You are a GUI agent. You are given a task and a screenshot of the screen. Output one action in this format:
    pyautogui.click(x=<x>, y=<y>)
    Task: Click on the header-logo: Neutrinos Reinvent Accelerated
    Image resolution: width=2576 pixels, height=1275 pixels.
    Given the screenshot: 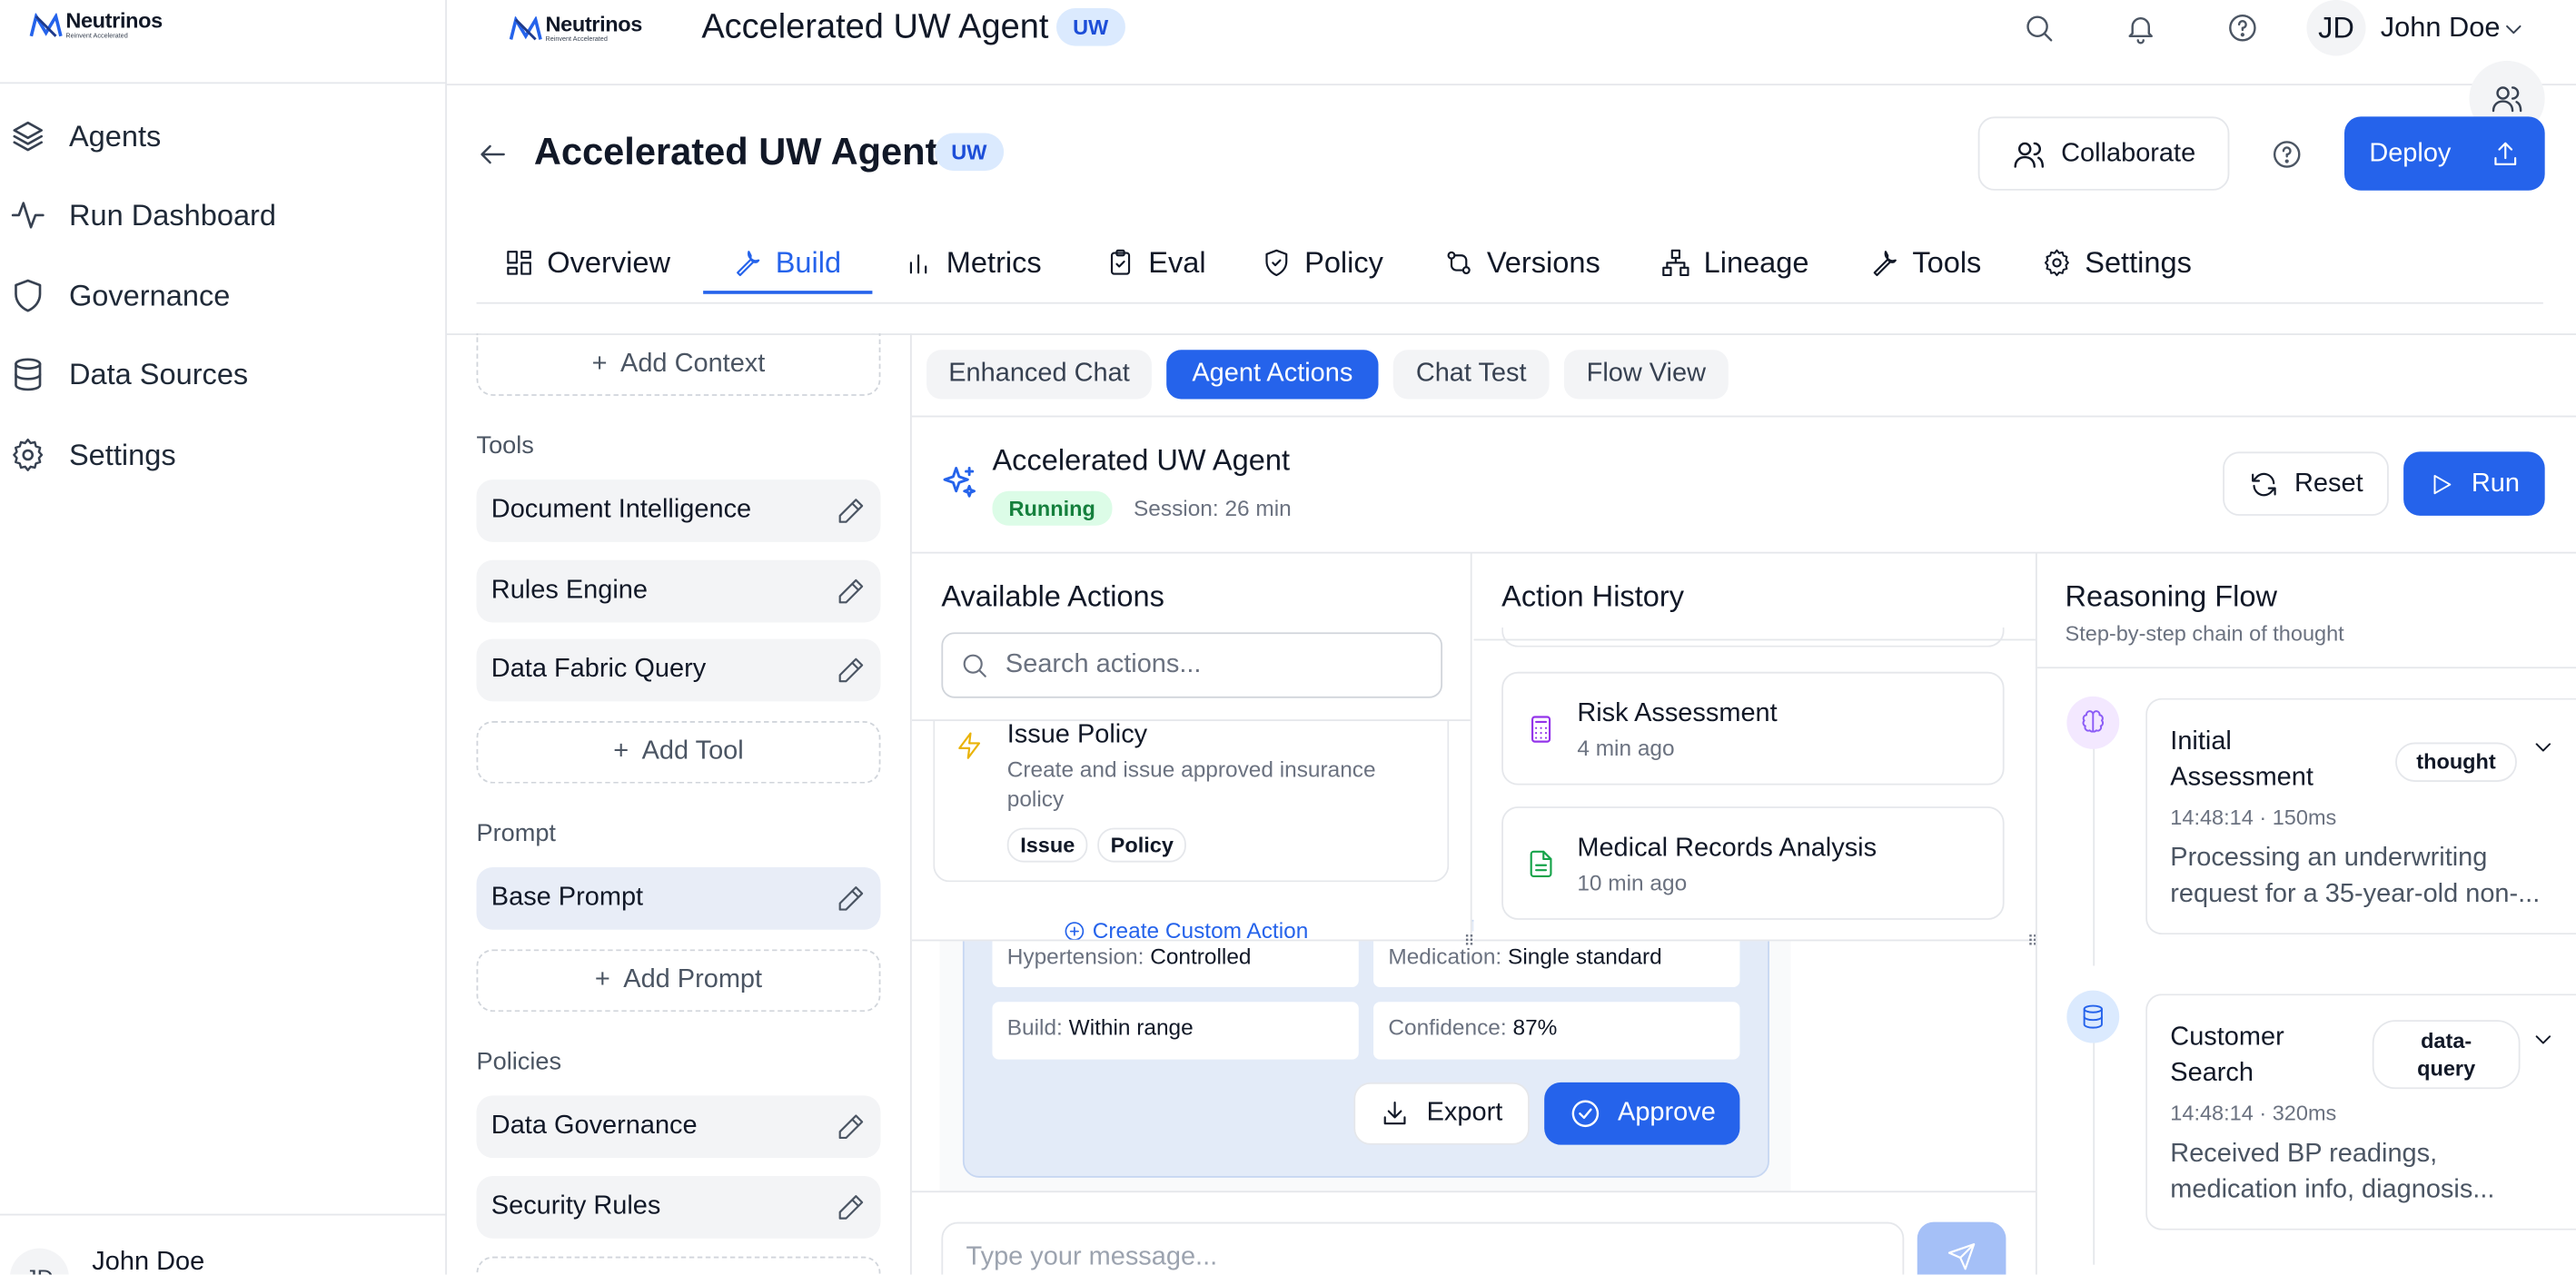 What is the action you would take?
    pyautogui.click(x=575, y=28)
    